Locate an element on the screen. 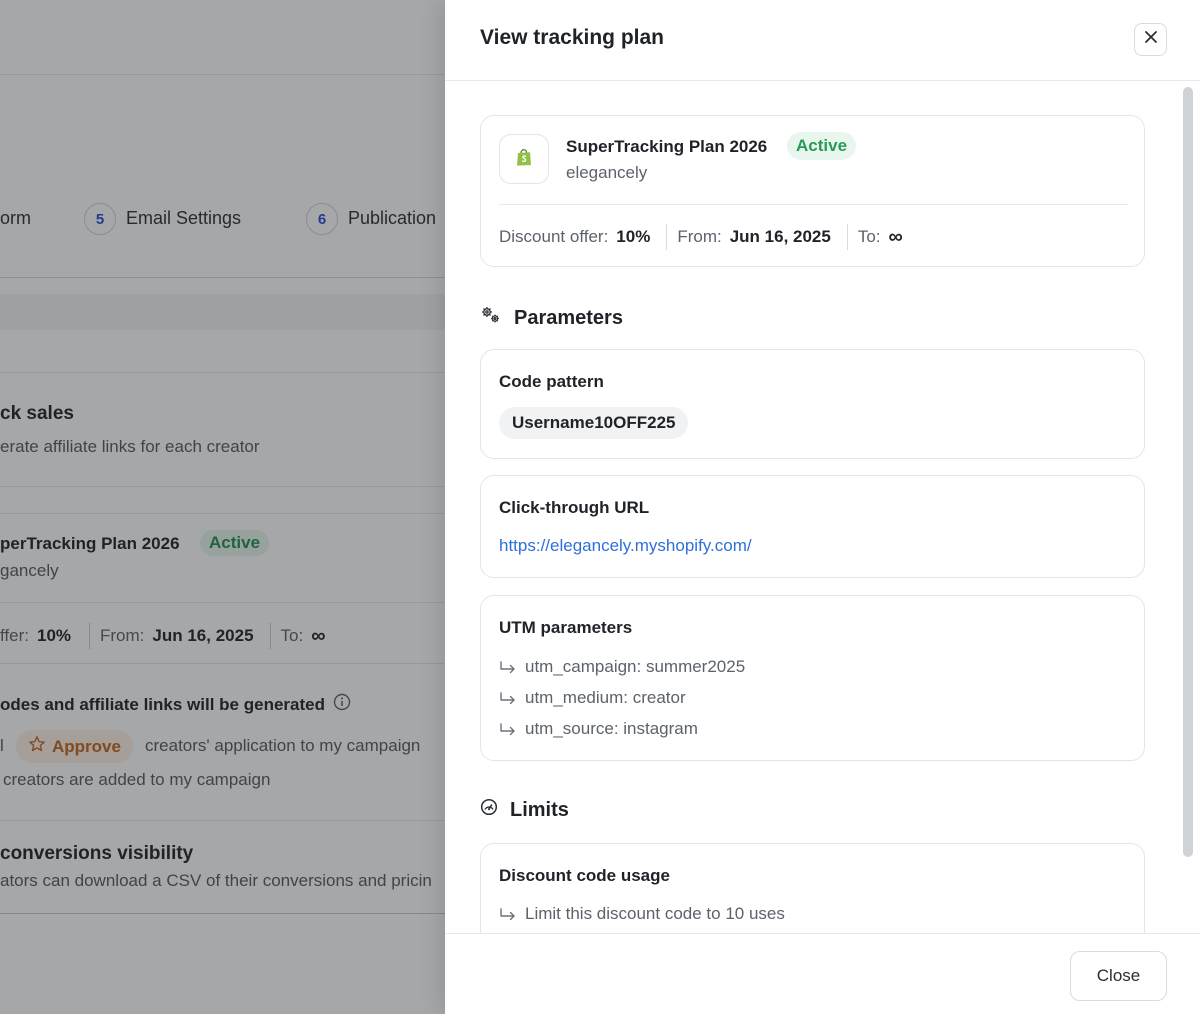  gauge-icon is located at coordinates (489, 810).